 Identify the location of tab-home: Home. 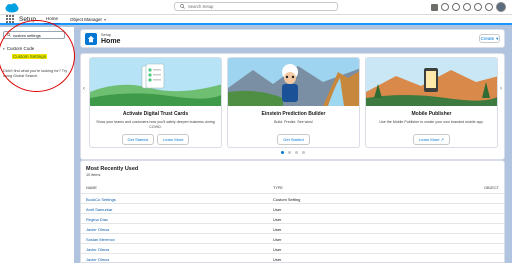
(52, 19).